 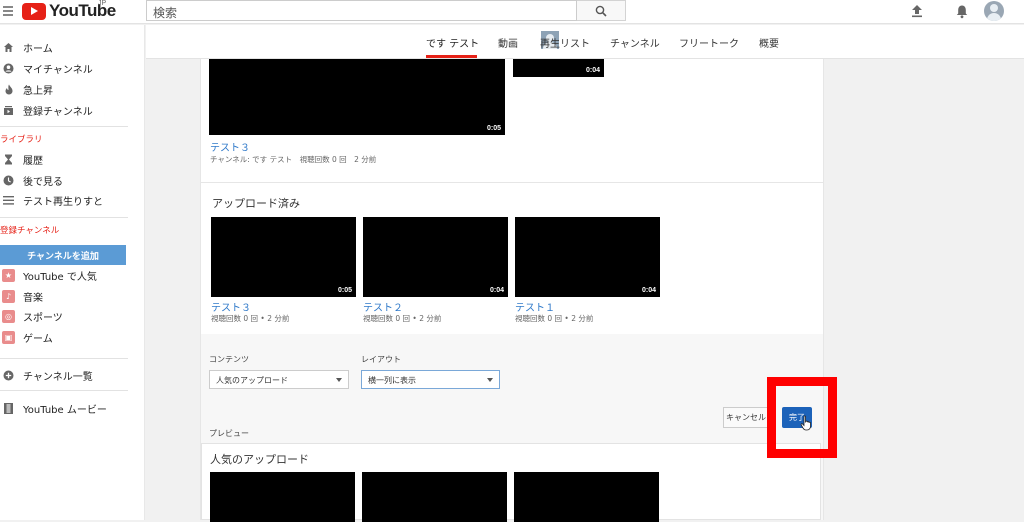 What do you see at coordinates (994, 11) in the screenshot?
I see `account-avatar` at bounding box center [994, 11].